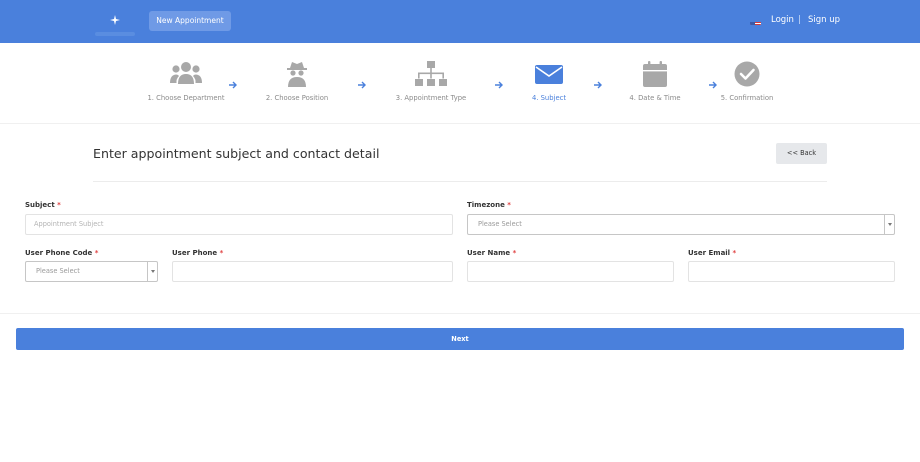 The image size is (920, 462). I want to click on us-flag-icon, so click(755, 20).